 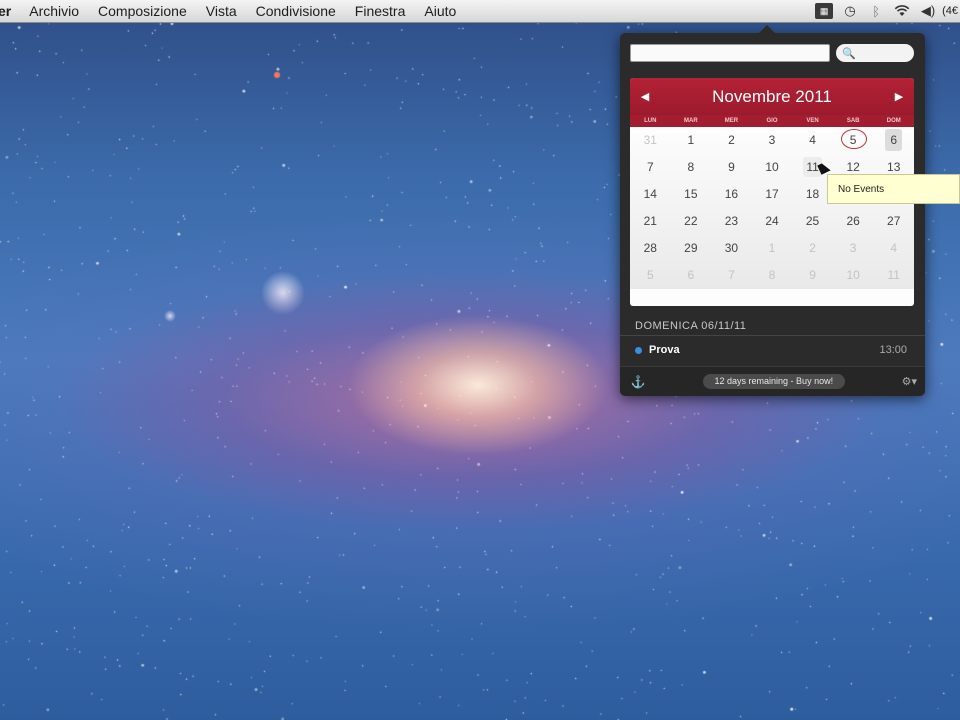 I want to click on day-cell: 22, so click(x=691, y=221).